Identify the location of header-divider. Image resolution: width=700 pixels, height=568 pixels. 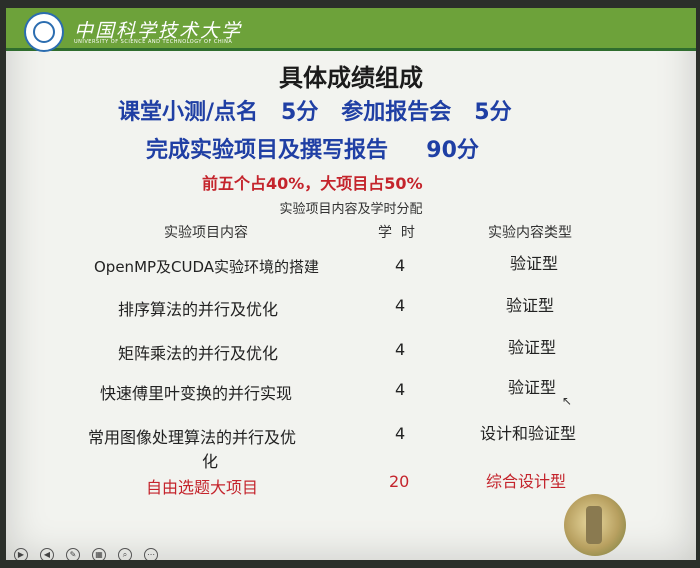
(351, 49).